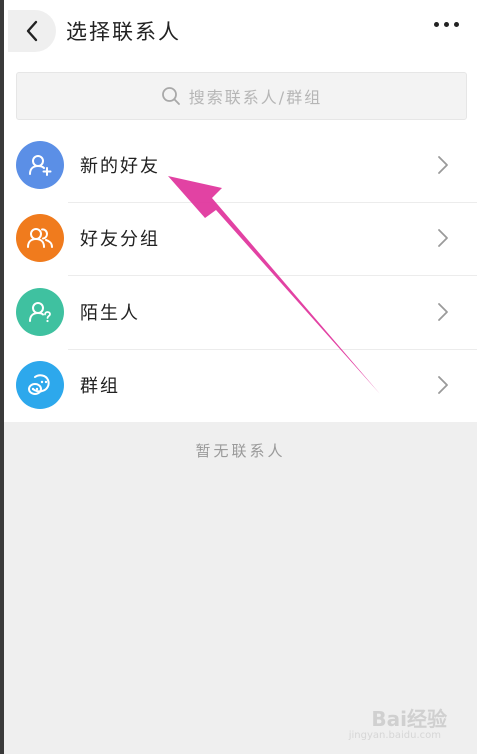  I want to click on group-chat-icon, so click(40, 385).